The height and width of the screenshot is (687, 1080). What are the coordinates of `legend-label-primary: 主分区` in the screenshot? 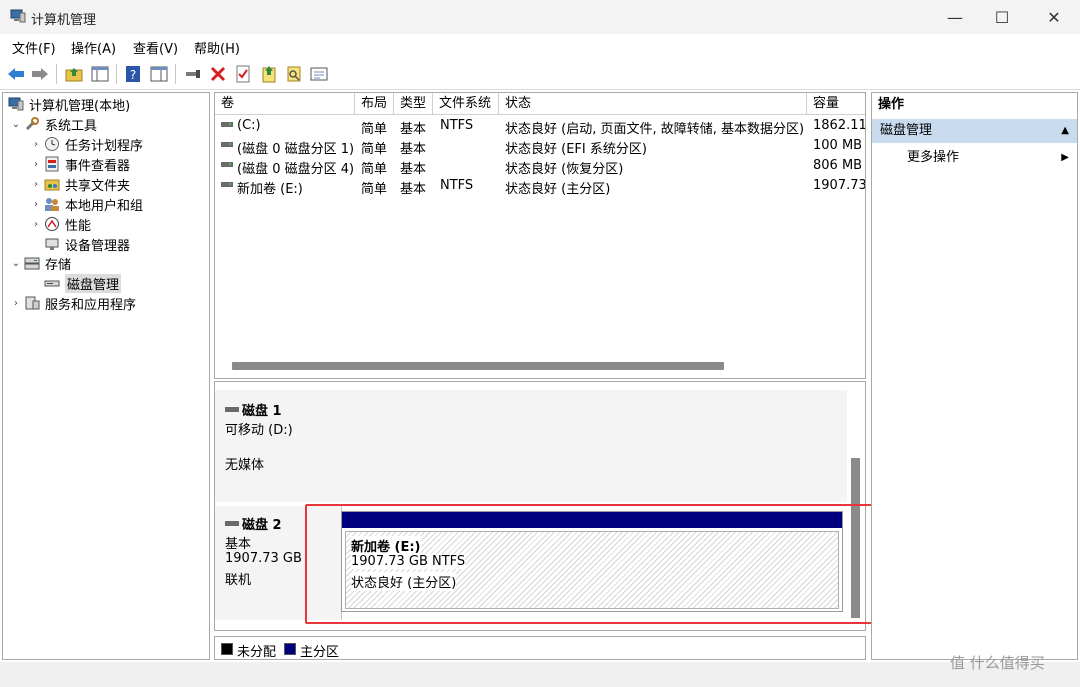 It's located at (320, 652).